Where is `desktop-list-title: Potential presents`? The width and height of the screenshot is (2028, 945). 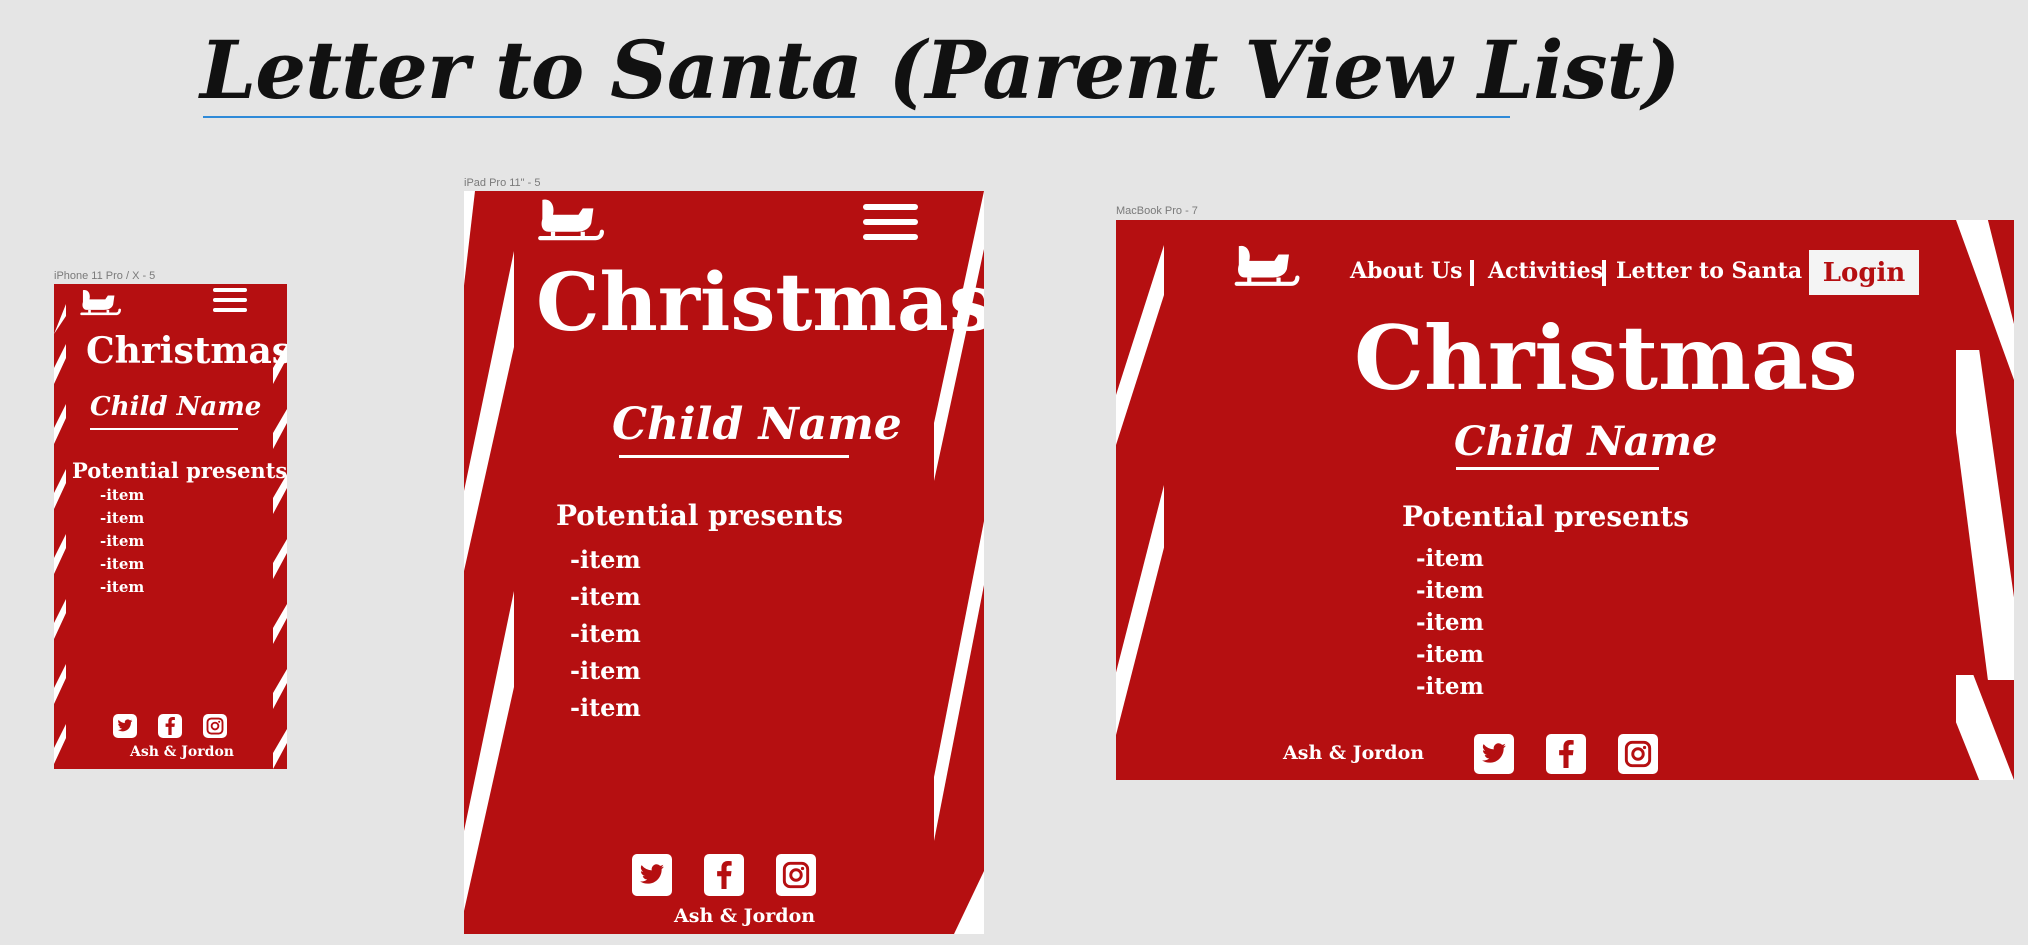
desktop-list-title: Potential presents is located at coordinates (1545, 516).